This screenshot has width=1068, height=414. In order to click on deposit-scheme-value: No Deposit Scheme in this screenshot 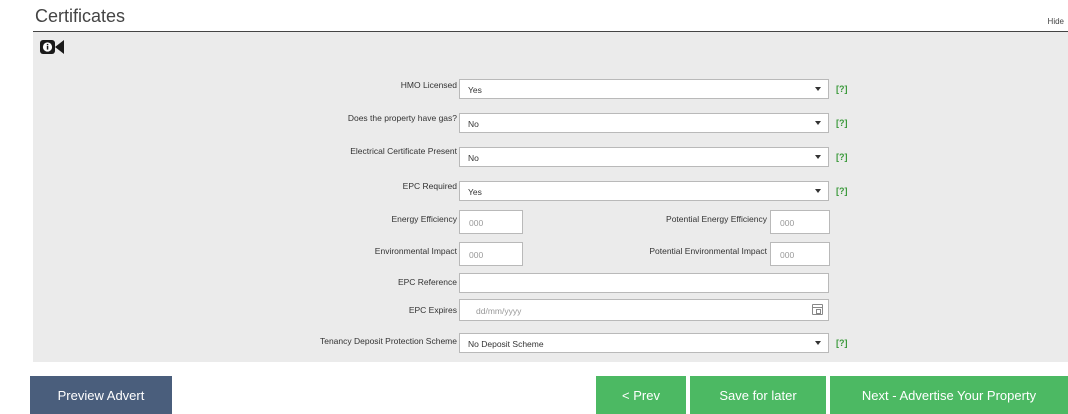, I will do `click(506, 344)`.